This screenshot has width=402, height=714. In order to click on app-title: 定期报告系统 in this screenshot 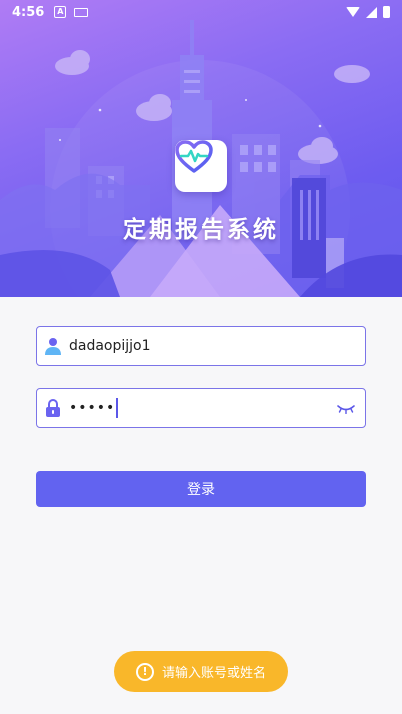, I will do `click(201, 230)`.